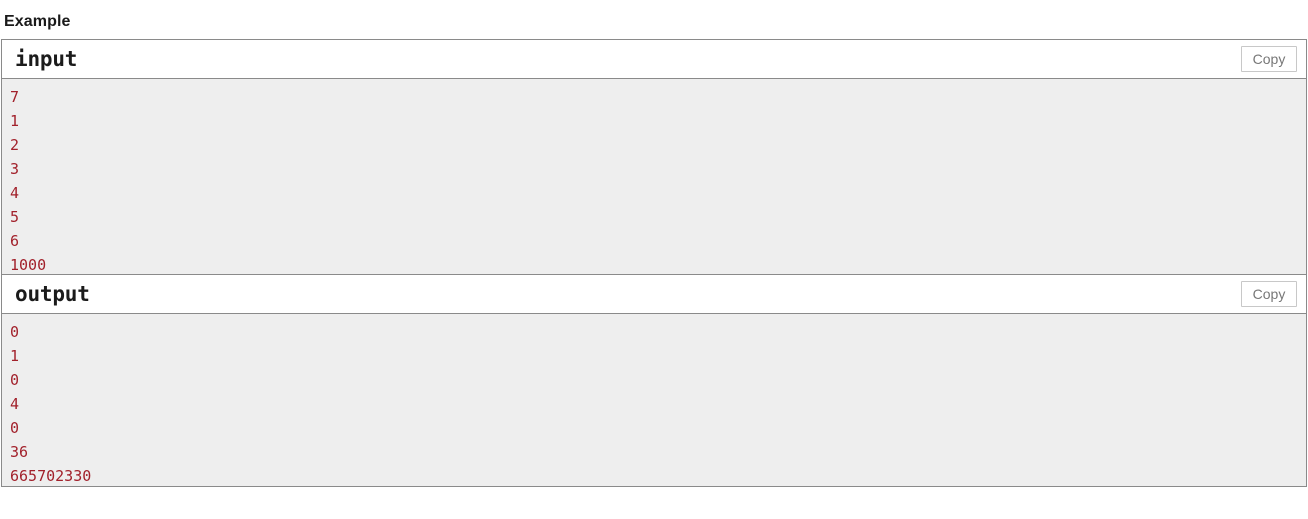 This screenshot has width=1308, height=519. What do you see at coordinates (1269, 294) in the screenshot?
I see `copy-output-button: Copy` at bounding box center [1269, 294].